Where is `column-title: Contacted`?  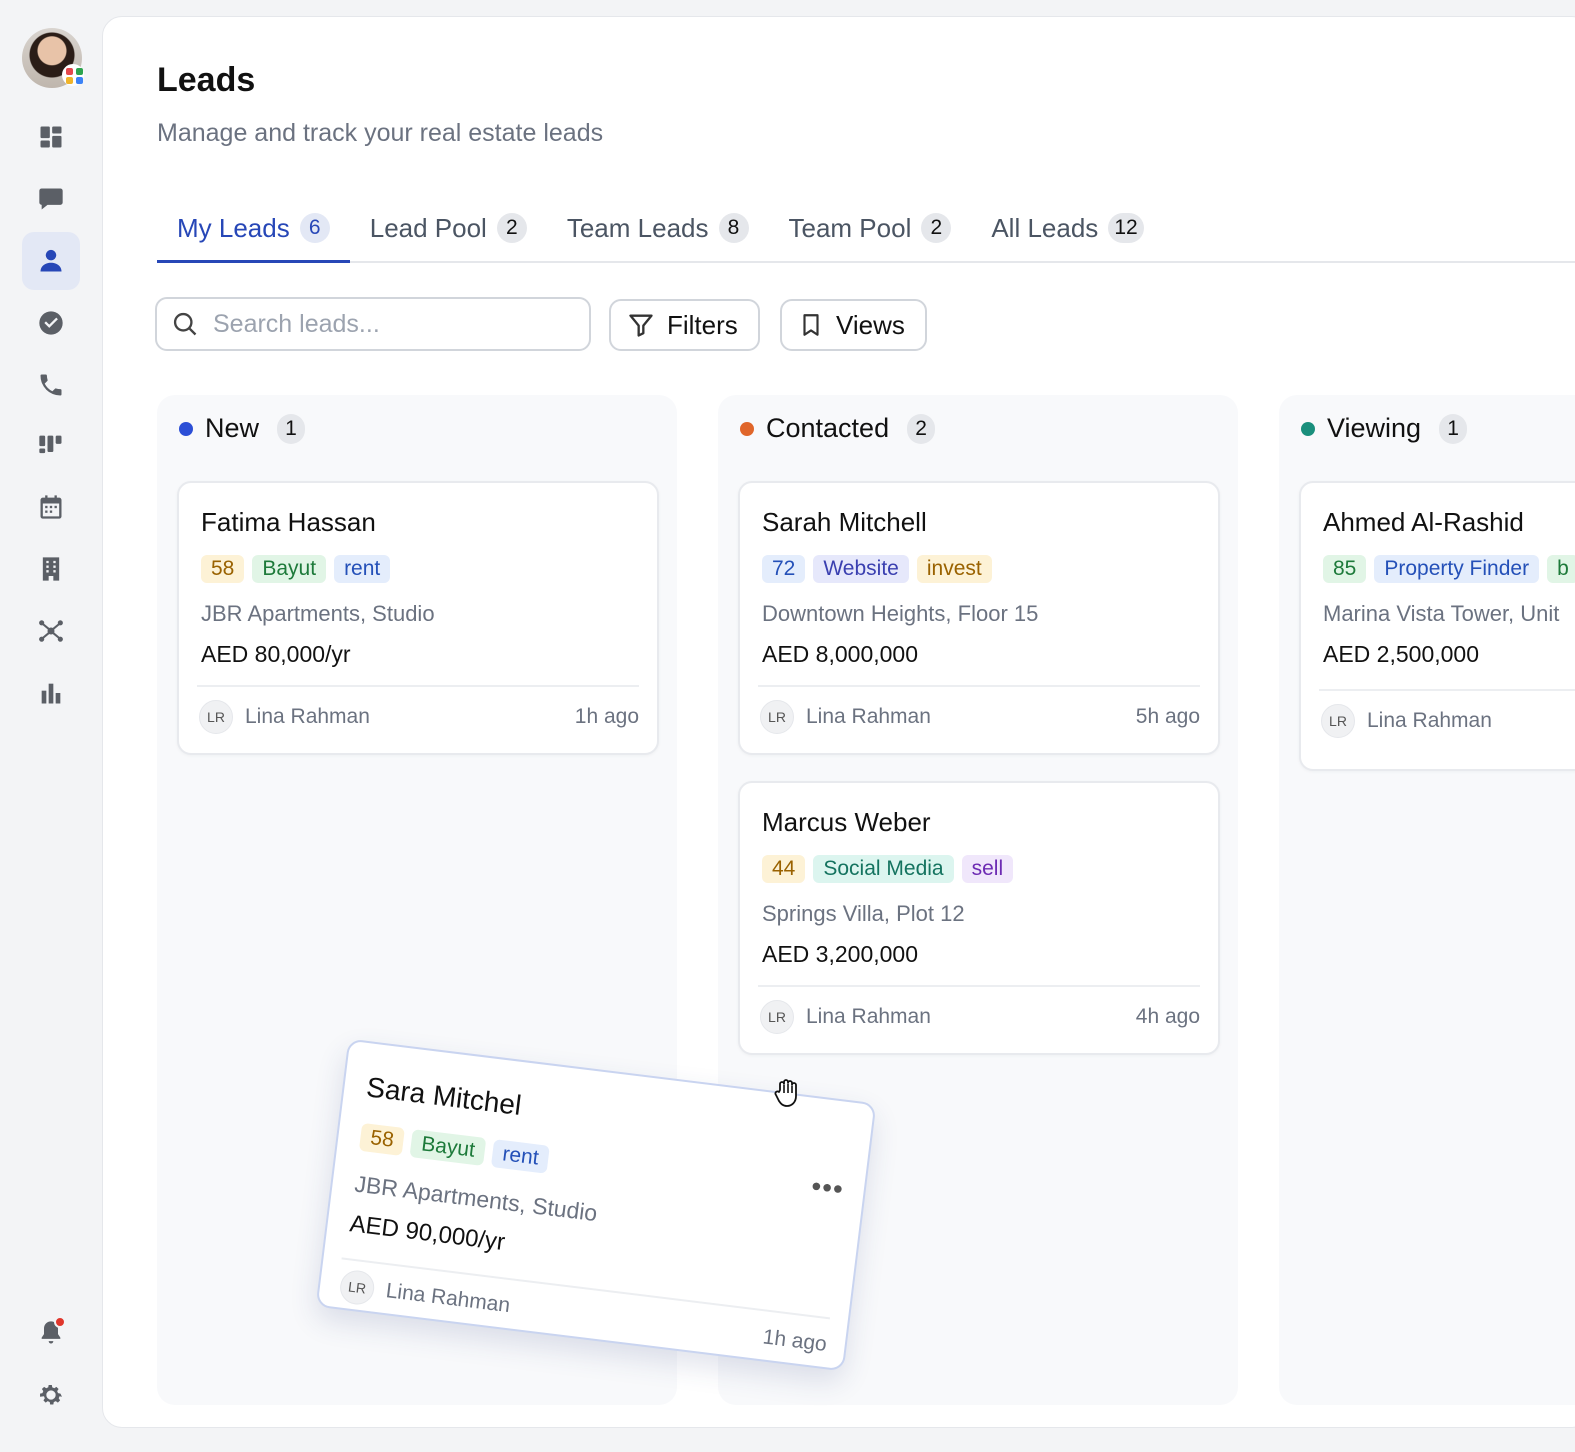 column-title: Contacted is located at coordinates (828, 428).